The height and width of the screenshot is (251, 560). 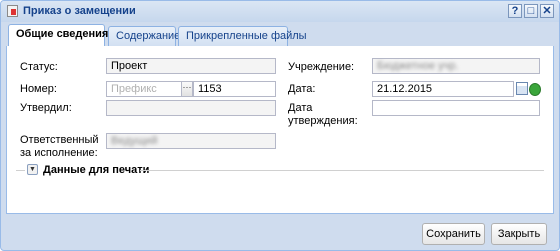 What do you see at coordinates (191, 66) in the screenshot?
I see `status-field: Проект` at bounding box center [191, 66].